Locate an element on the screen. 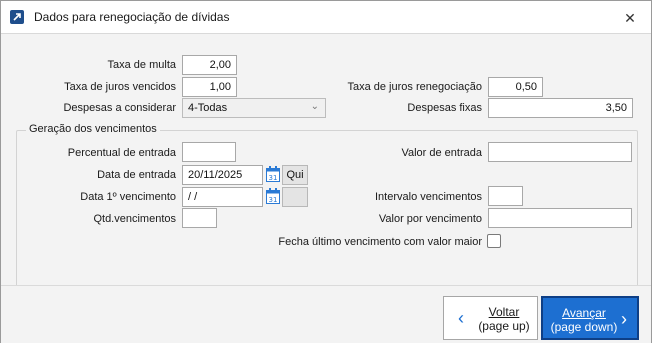  intervalo-vencimentos-label: Intervalo vencimentos is located at coordinates (428, 197).